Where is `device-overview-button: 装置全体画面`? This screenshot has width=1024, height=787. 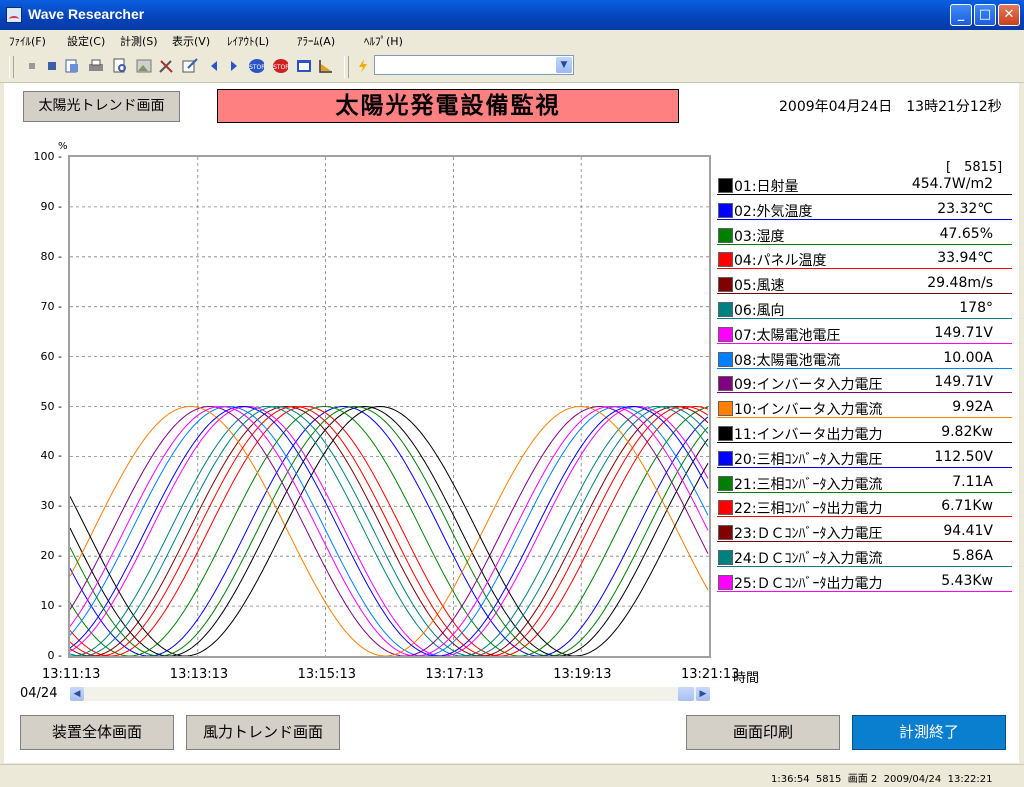 device-overview-button: 装置全体画面 is located at coordinates (97, 732).